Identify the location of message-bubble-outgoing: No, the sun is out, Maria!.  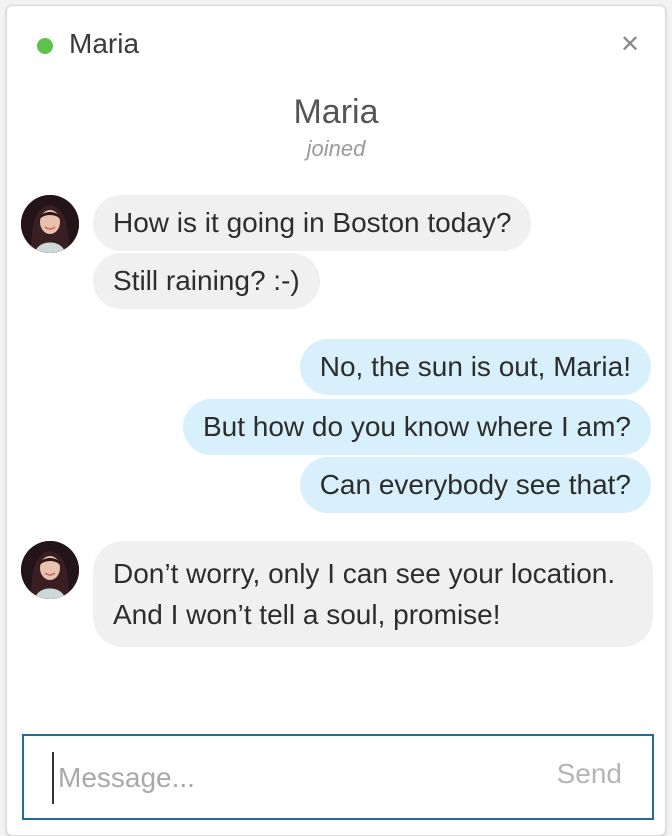
(475, 367).